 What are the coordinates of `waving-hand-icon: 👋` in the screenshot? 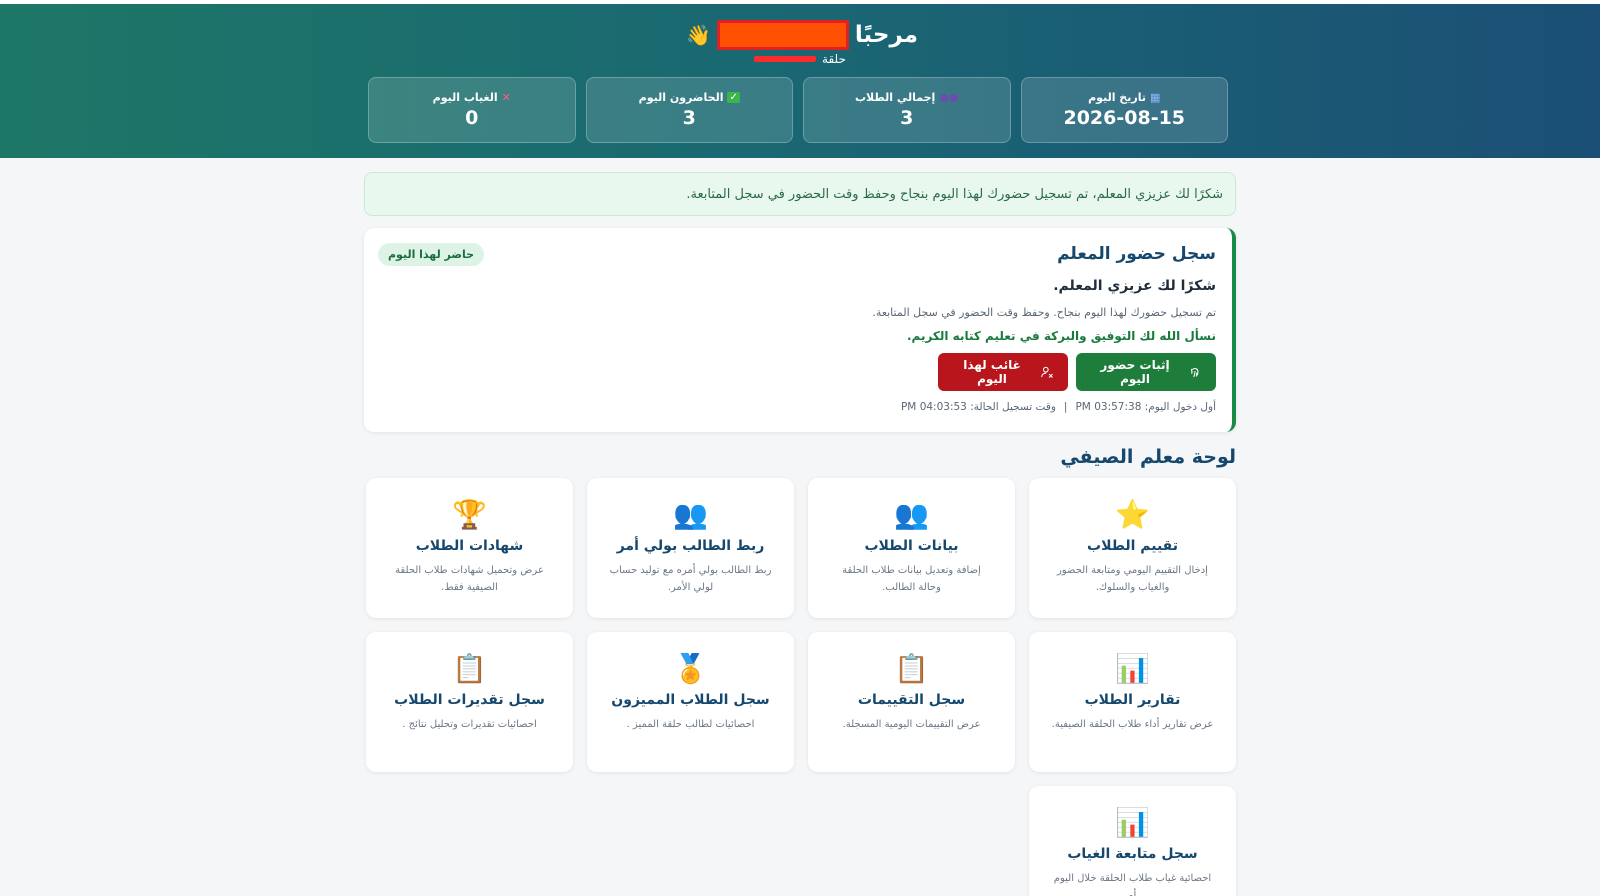 It's located at (698, 35).